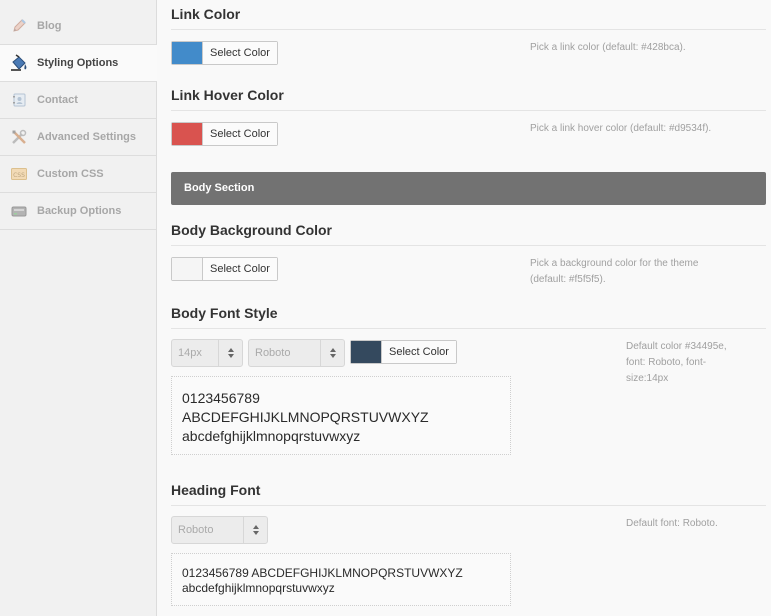 Image resolution: width=771 pixels, height=616 pixels. What do you see at coordinates (19, 137) in the screenshot?
I see `tools-icon` at bounding box center [19, 137].